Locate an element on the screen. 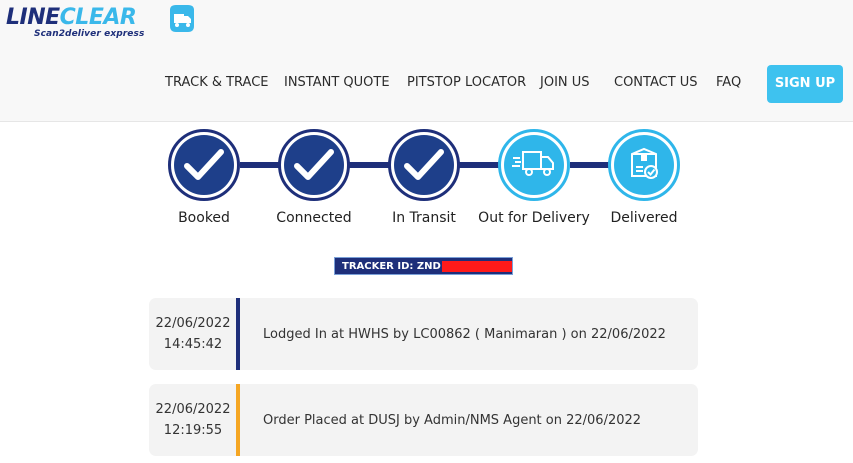  nav-track-trace: TRACK & TRACE is located at coordinates (217, 82).